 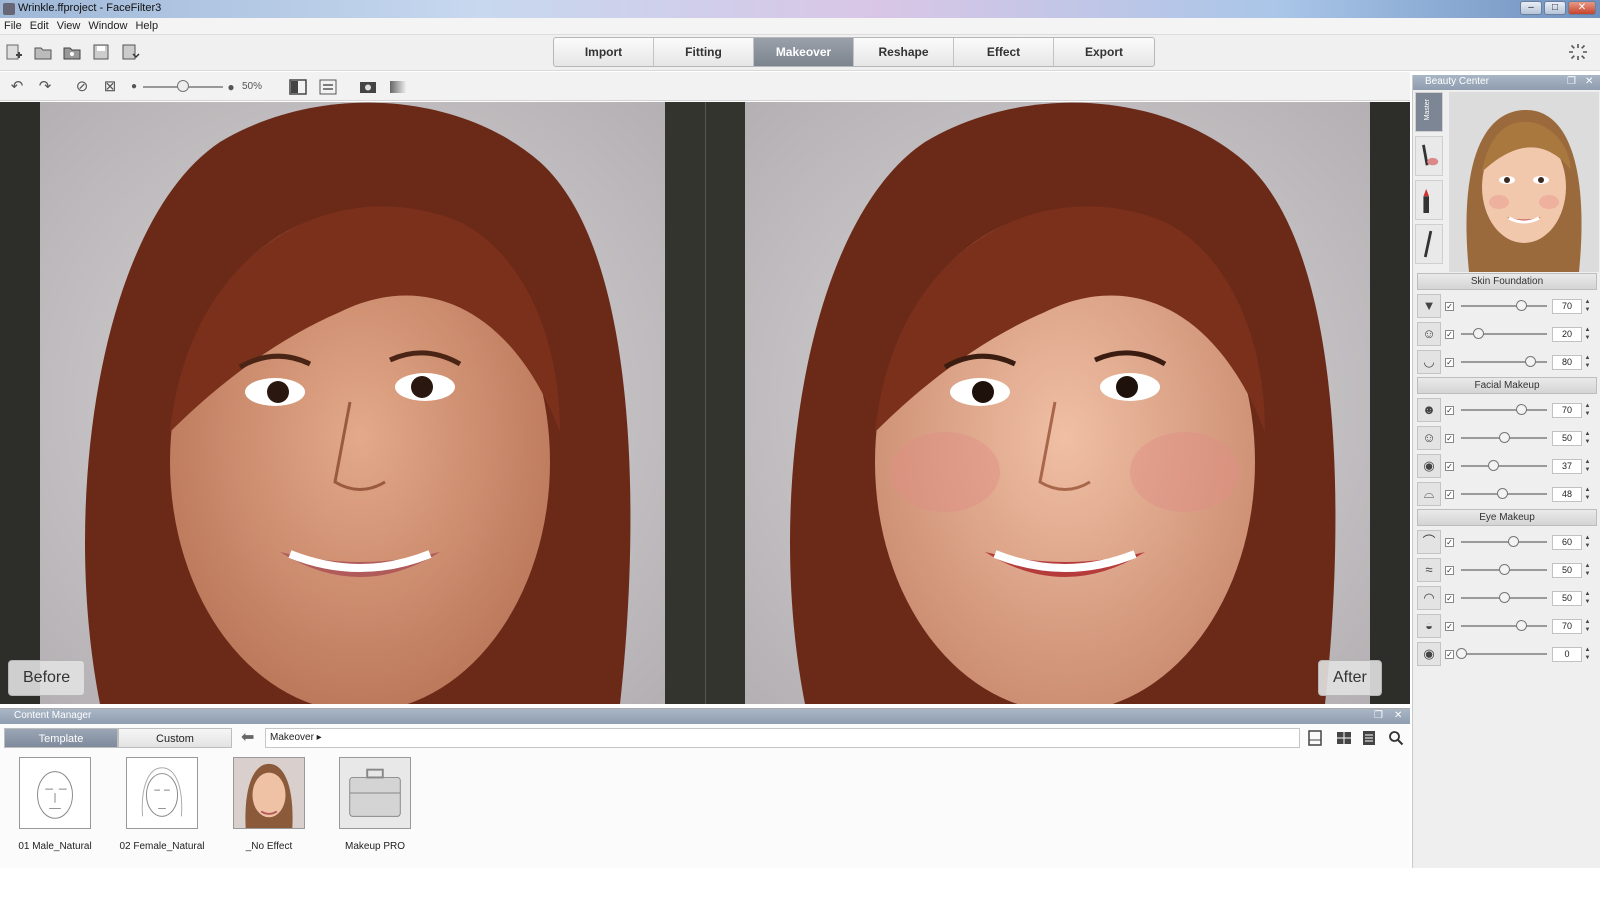 What do you see at coordinates (1429, 334) in the screenshot?
I see `blemish-icon: ☺` at bounding box center [1429, 334].